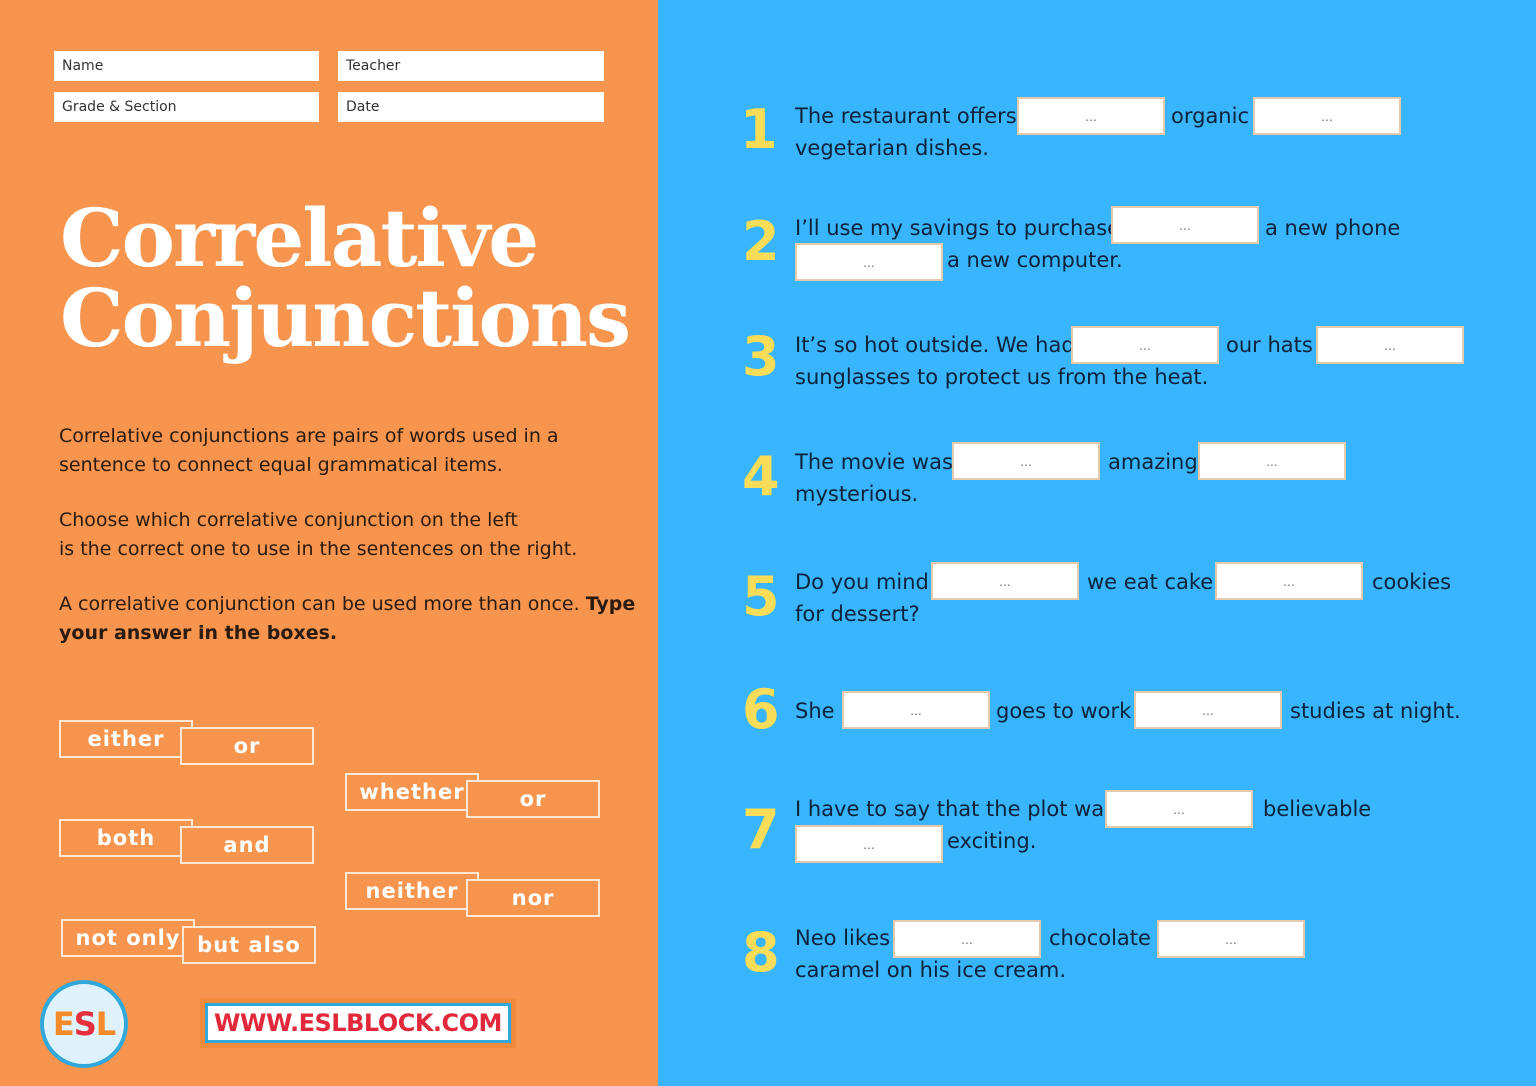 The height and width of the screenshot is (1086, 1536). Describe the element at coordinates (533, 799) in the screenshot. I see `chip-whether-or: or` at that location.